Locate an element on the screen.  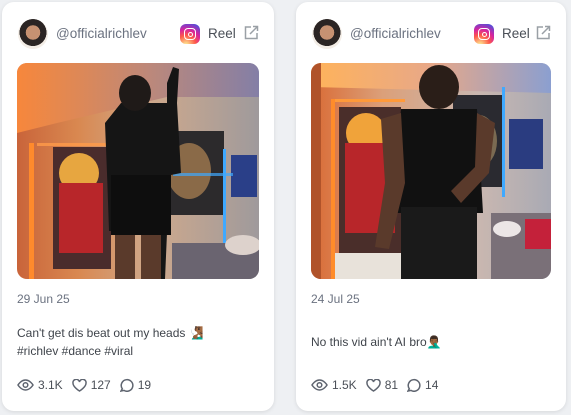
caption-hashtags: #richlev #dance #viral is located at coordinates (139, 351).